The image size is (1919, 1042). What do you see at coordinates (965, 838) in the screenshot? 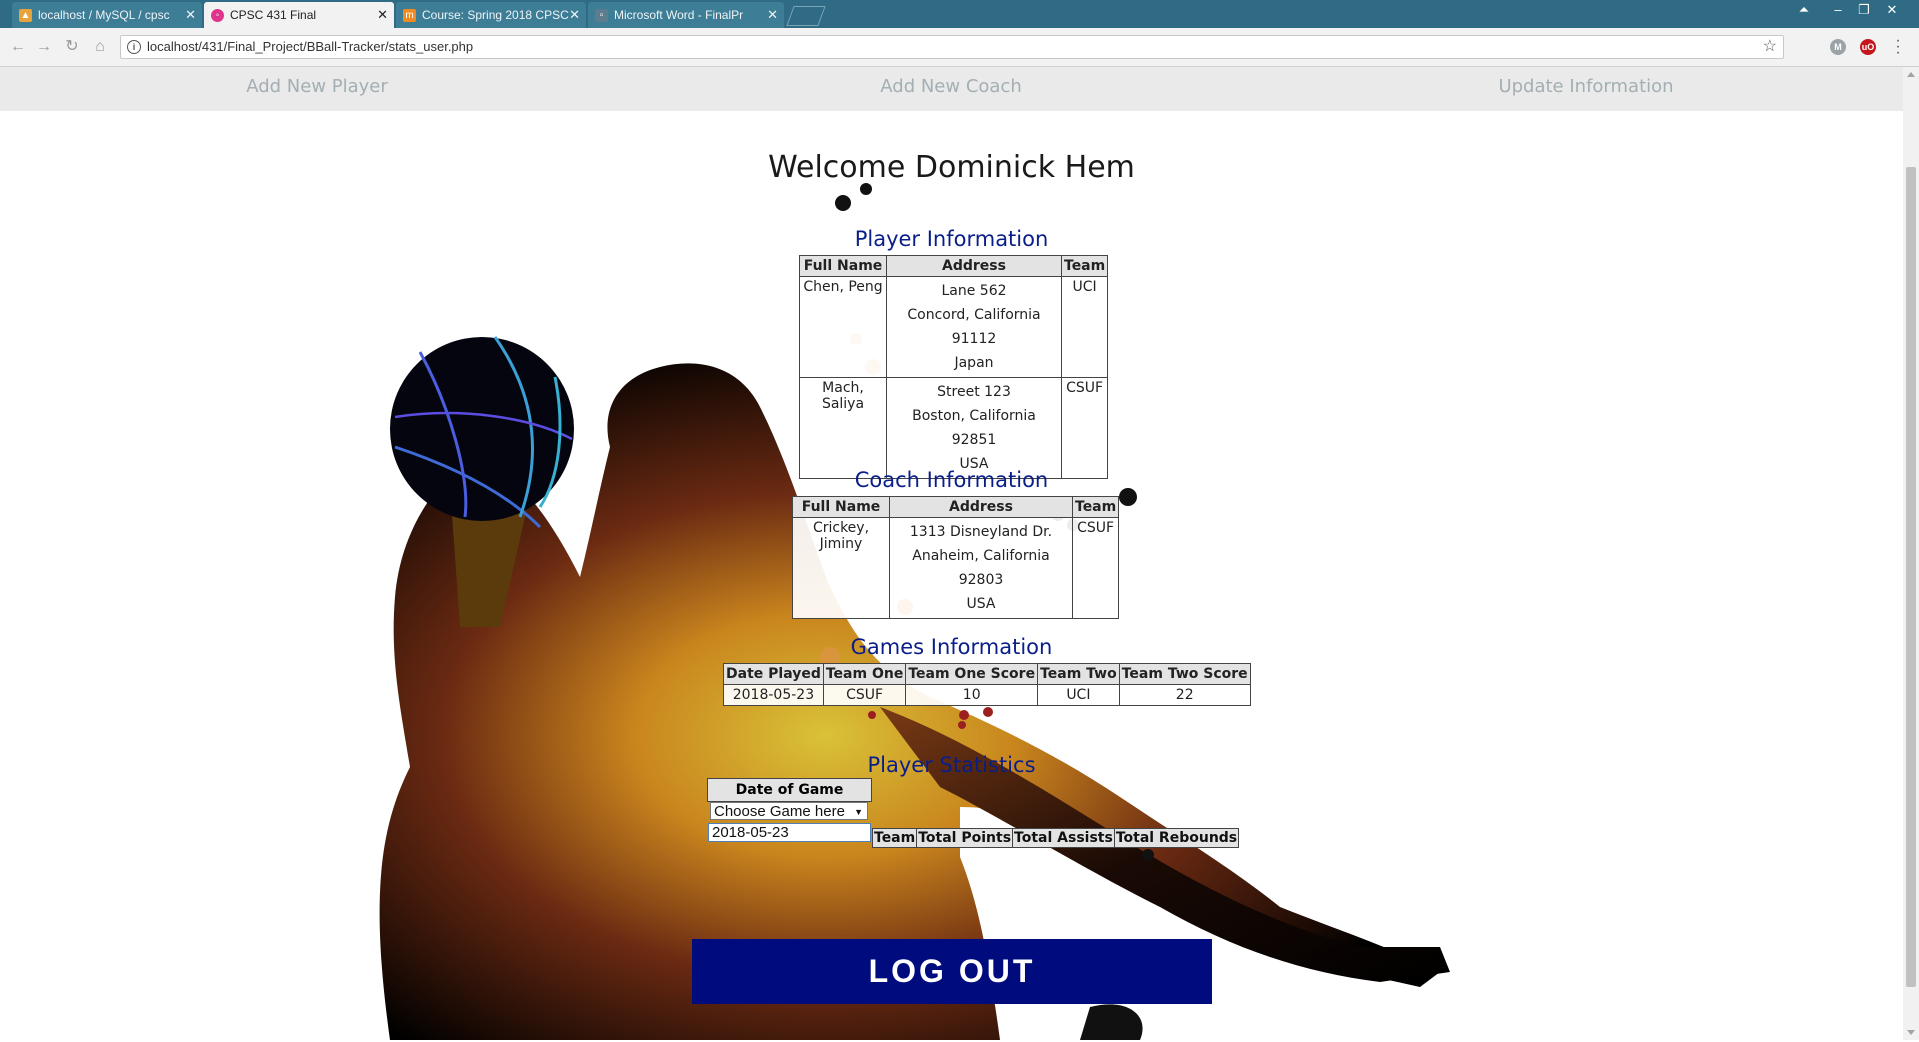
I see `column-header: Total Points` at bounding box center [965, 838].